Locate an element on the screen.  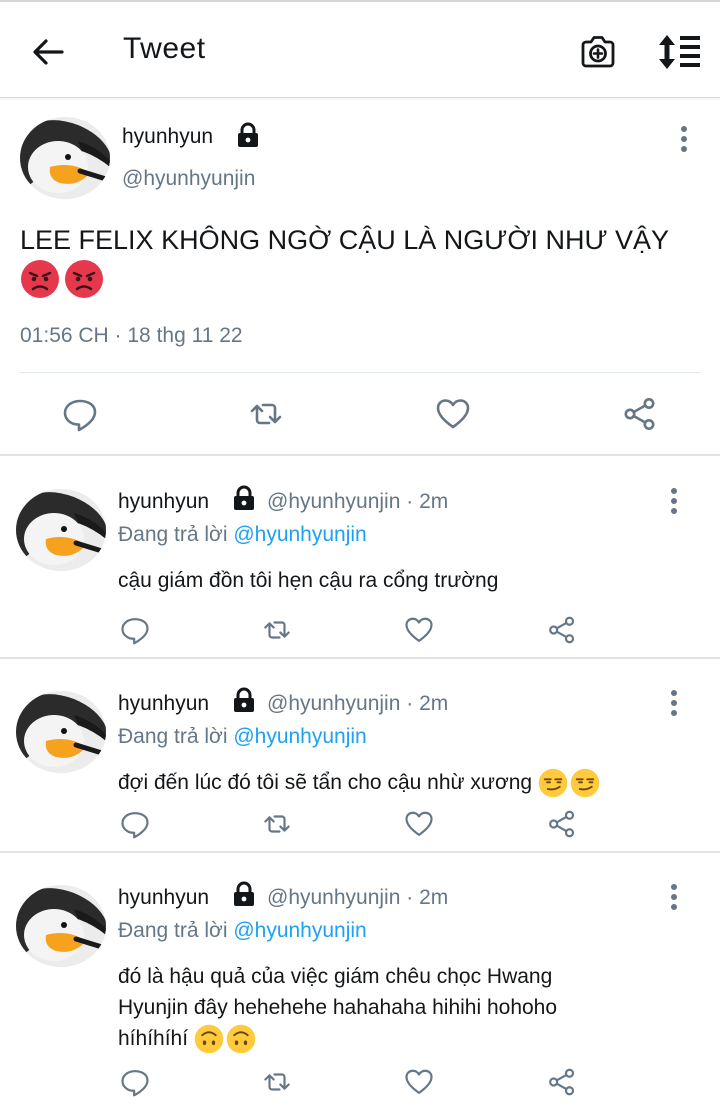
back-arrow-icon is located at coordinates (48, 52).